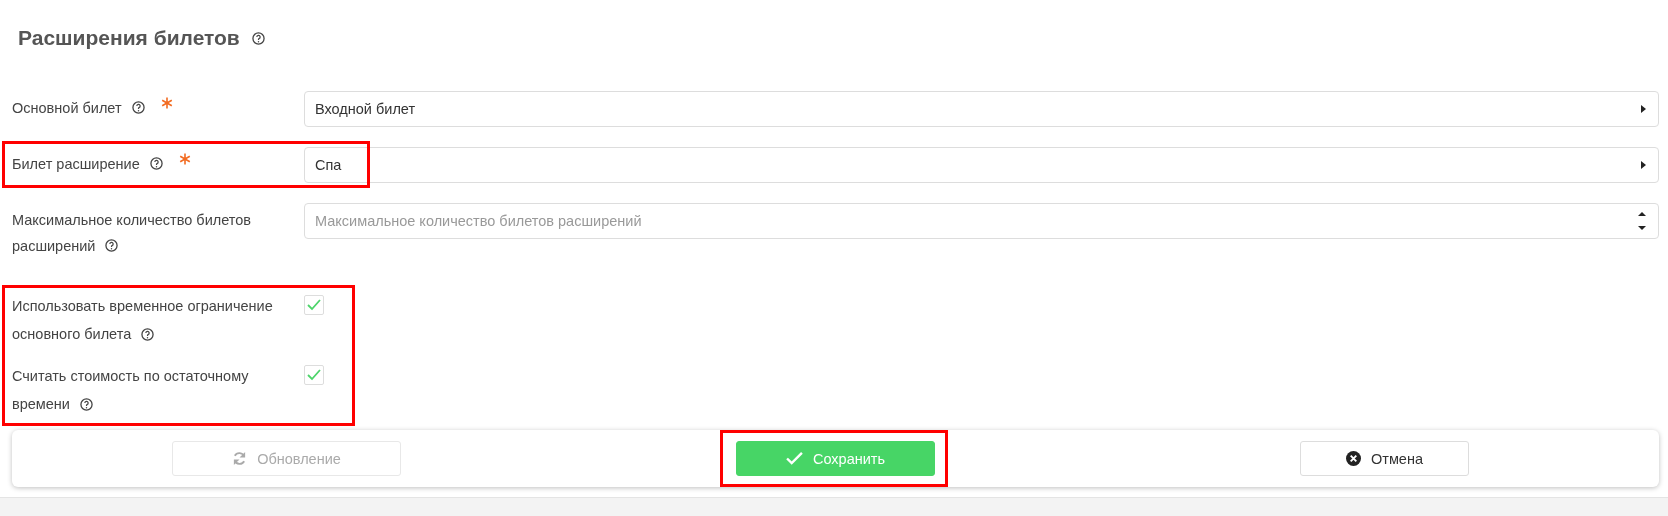  What do you see at coordinates (78, 108) in the screenshot?
I see `field-label: Основной билет` at bounding box center [78, 108].